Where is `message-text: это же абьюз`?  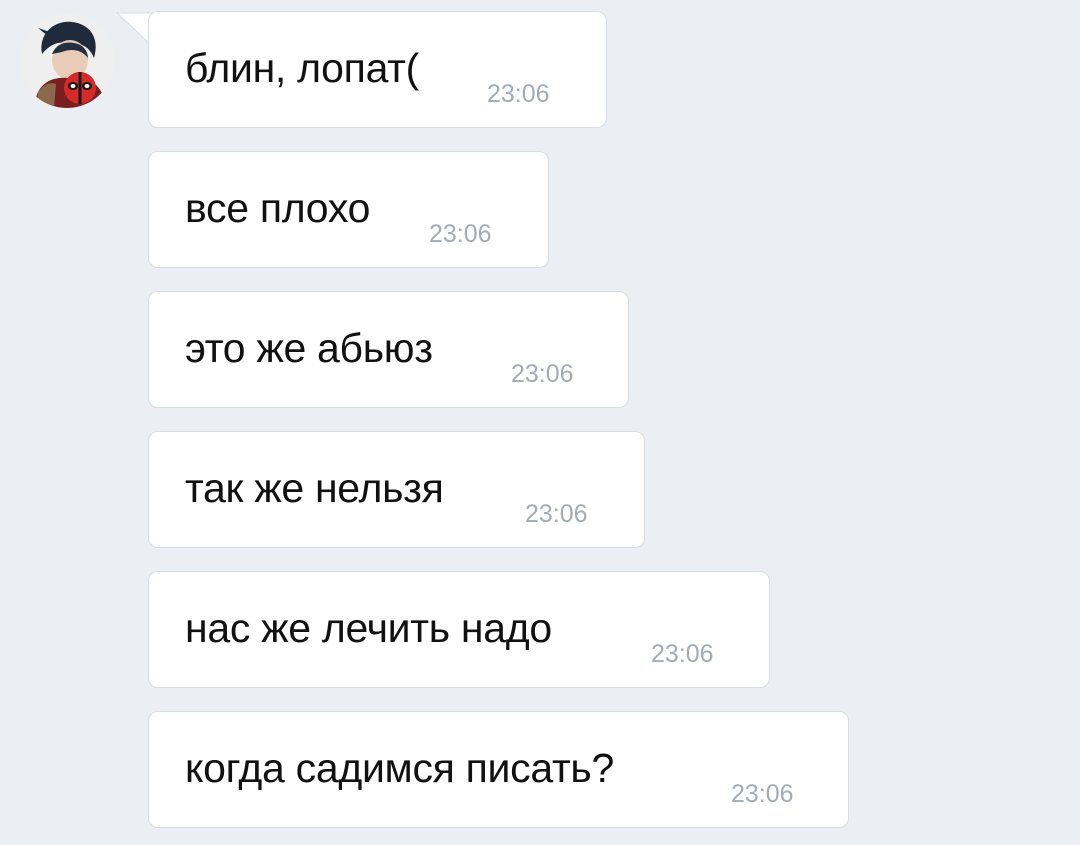
message-text: это же абьюз is located at coordinates (309, 348).